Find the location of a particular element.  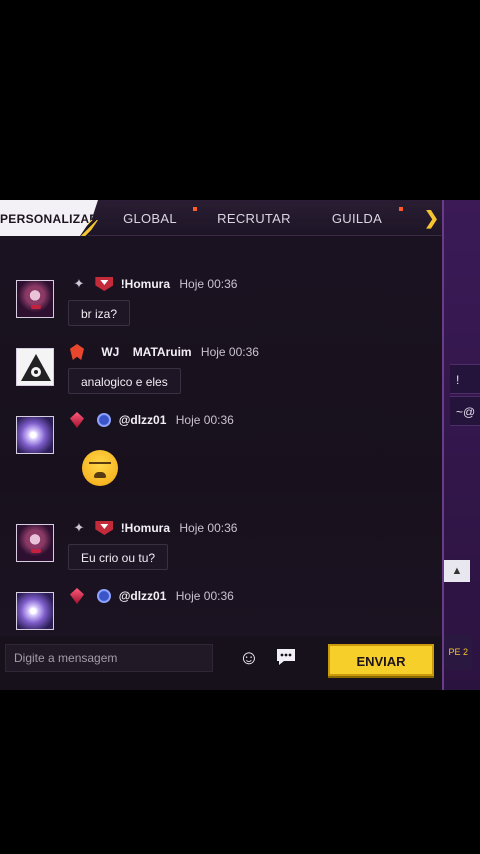

tab-global: GLOBAL is located at coordinates (150, 218).